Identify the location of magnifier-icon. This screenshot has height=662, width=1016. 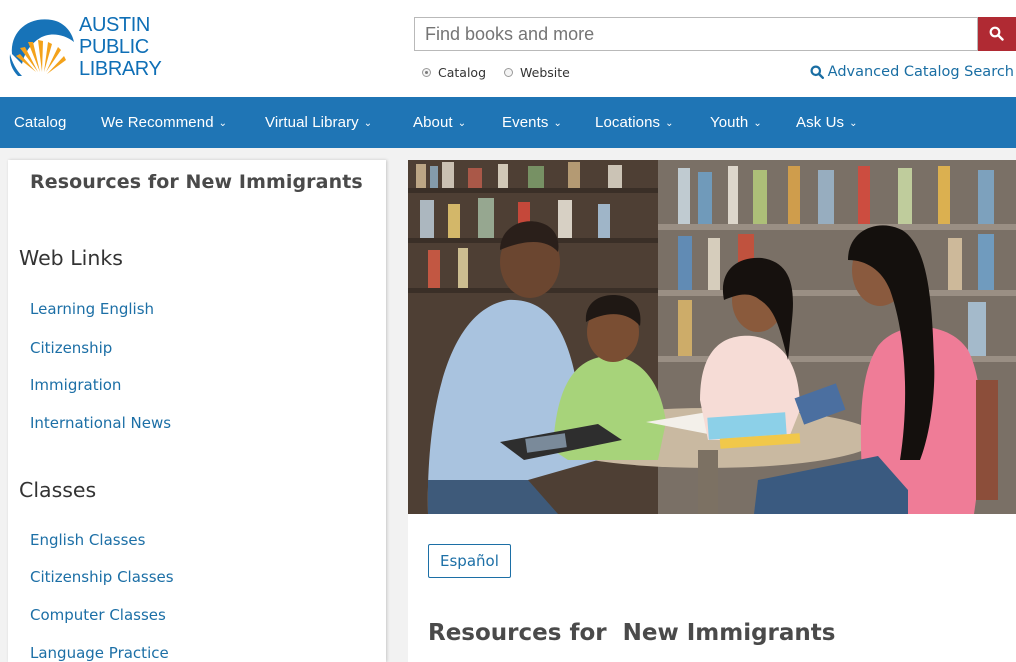
(817, 72).